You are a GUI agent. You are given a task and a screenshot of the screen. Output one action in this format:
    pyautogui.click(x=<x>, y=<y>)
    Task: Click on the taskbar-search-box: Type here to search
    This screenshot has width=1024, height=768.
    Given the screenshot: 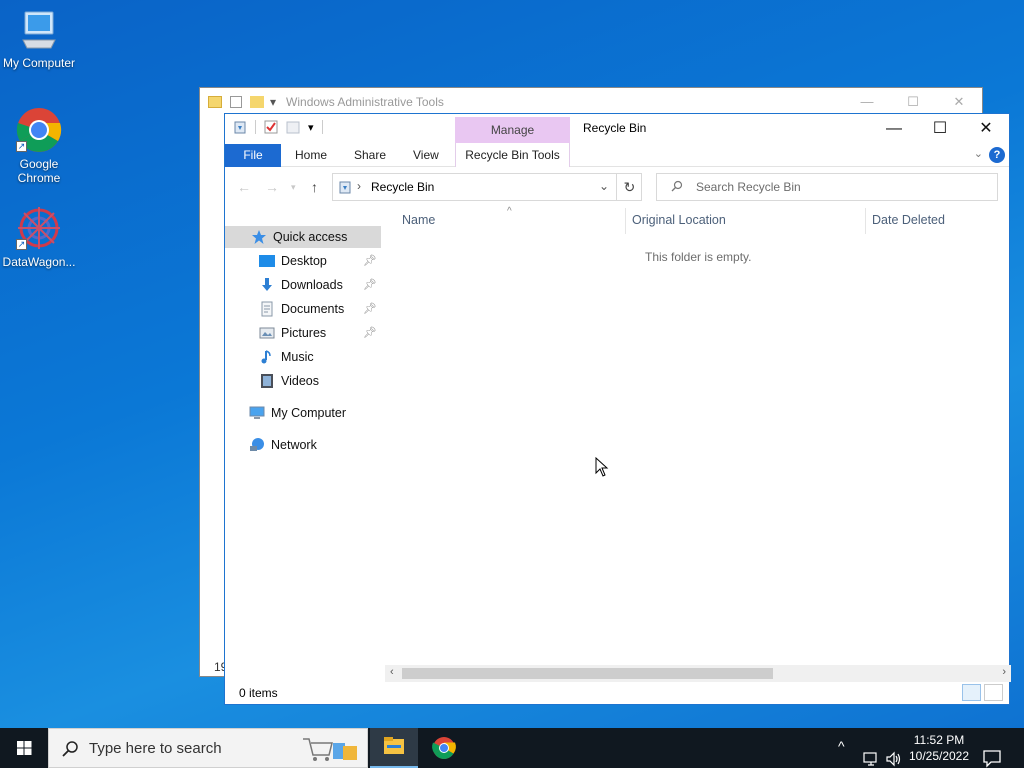 What is the action you would take?
    pyautogui.click(x=208, y=748)
    